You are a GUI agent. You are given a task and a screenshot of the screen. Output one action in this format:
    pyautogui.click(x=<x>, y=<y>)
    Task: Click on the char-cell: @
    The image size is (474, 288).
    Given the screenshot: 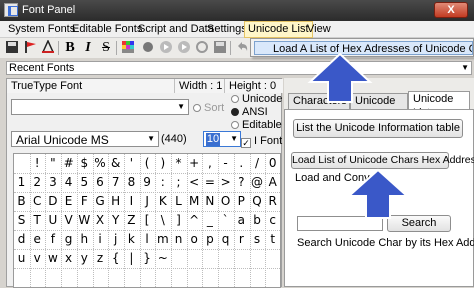 What is the action you would take?
    pyautogui.click(x=257, y=182)
    